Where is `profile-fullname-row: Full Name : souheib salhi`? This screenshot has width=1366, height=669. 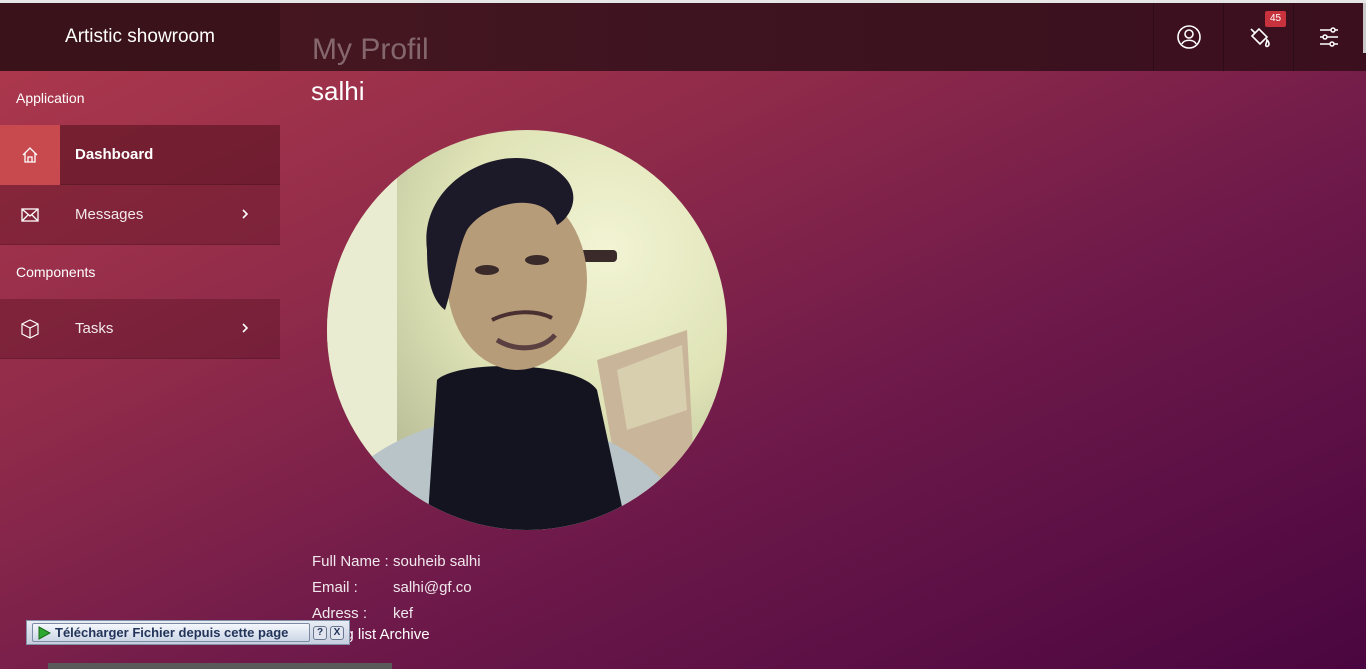
profile-fullname-row: Full Name : souheib salhi is located at coordinates (396, 561).